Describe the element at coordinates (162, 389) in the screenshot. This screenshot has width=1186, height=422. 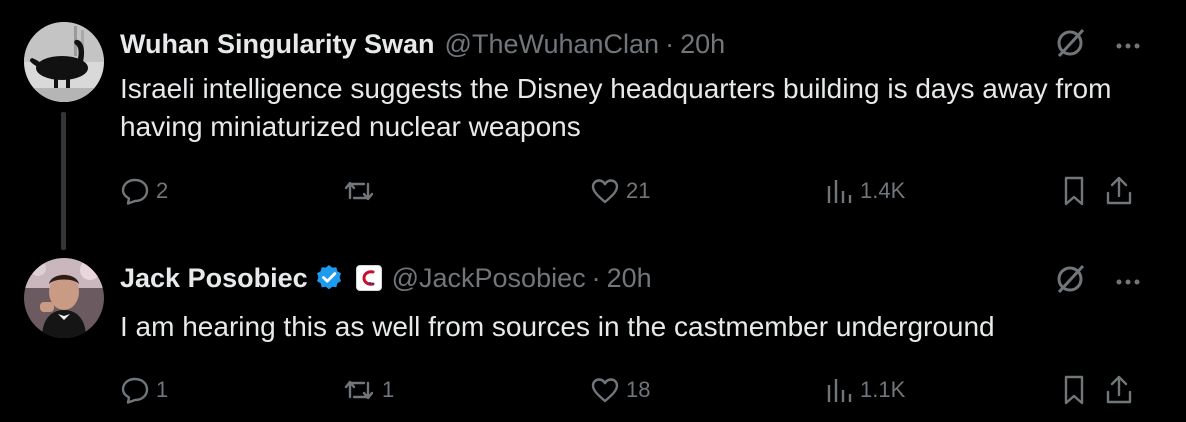
I see `reply-count: 1` at that location.